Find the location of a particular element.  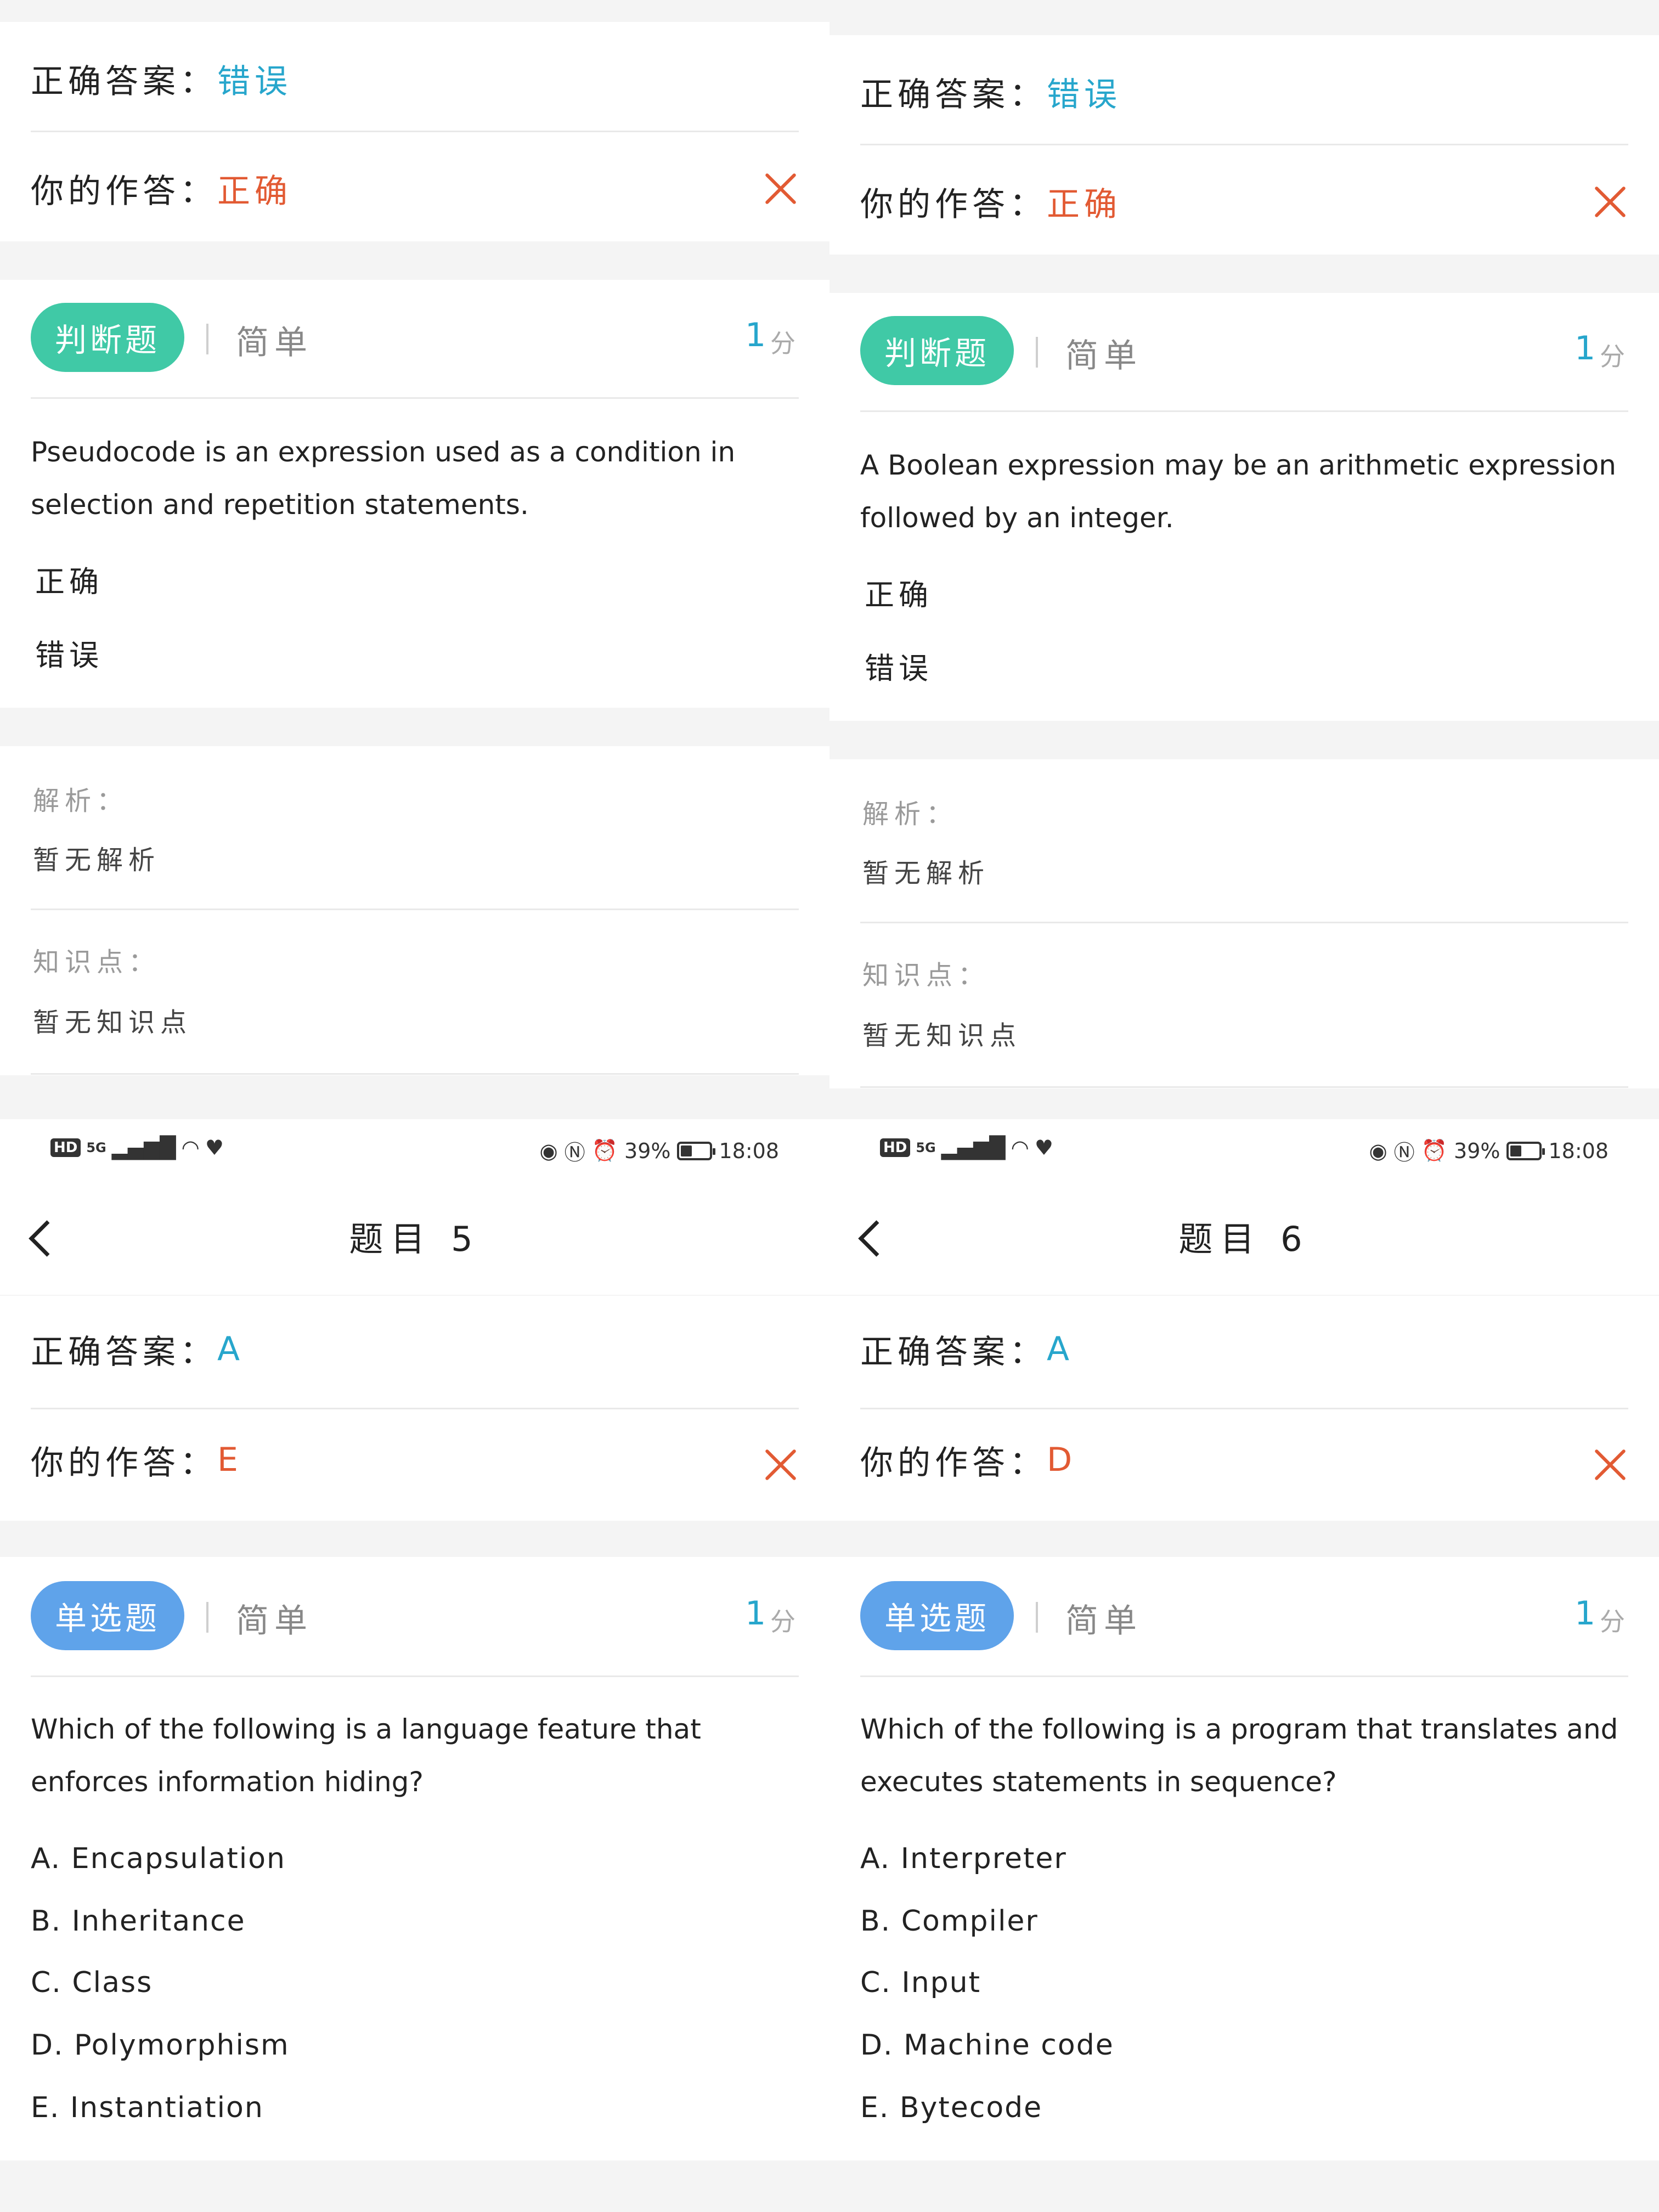

analysis-card: 解析： 暂无解析 知识点： 暂无知识点 is located at coordinates (1245, 924).